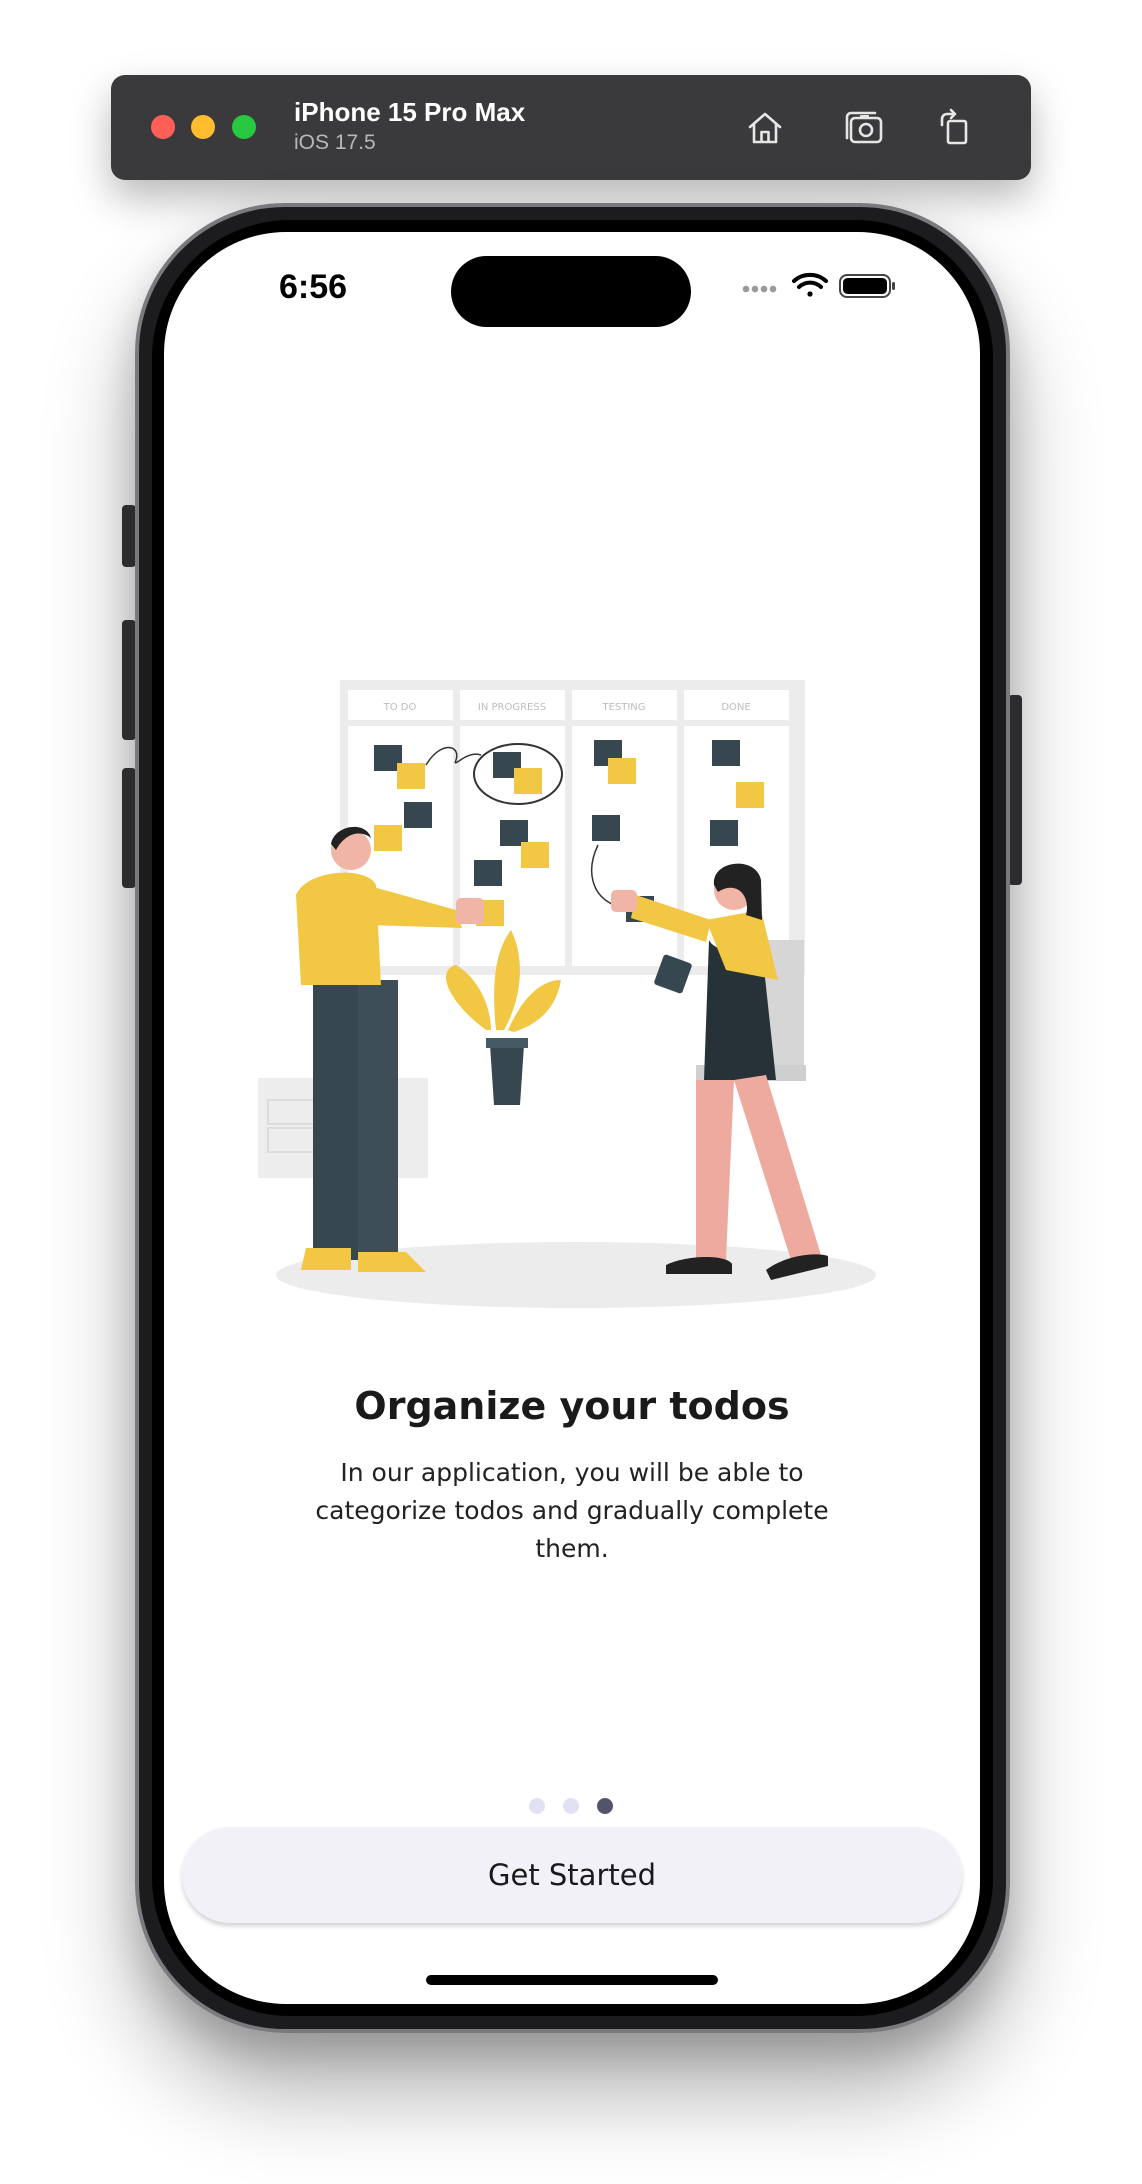 The width and height of the screenshot is (1142, 2184). I want to click on zoom-window-button, so click(244, 127).